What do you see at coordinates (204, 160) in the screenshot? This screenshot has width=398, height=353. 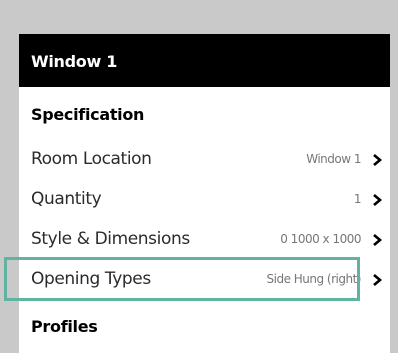 I see `row-room-location: Room Location Window 1` at bounding box center [204, 160].